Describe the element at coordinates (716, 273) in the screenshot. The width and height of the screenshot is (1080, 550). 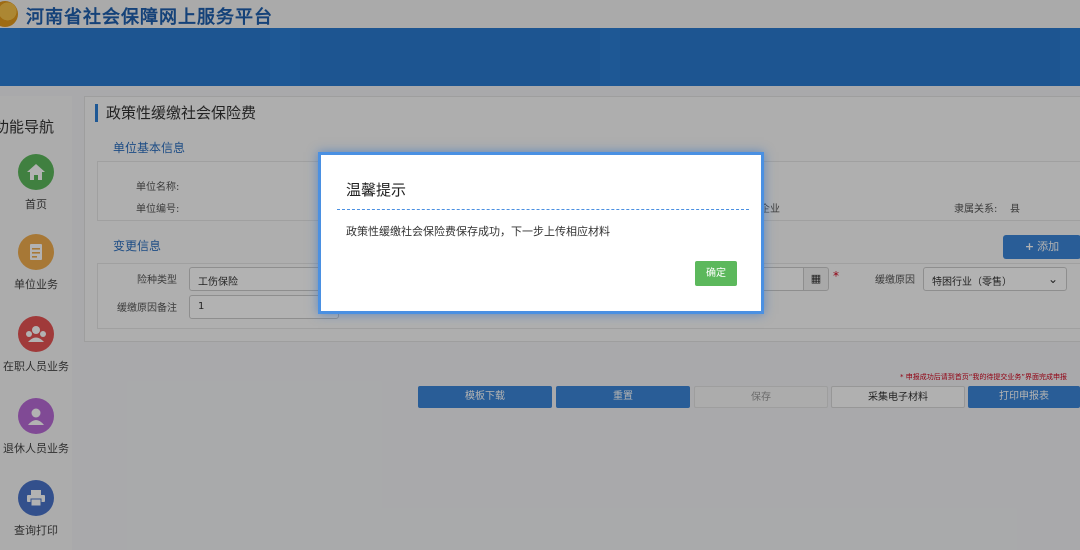
I see `confirm-button: 确定` at that location.